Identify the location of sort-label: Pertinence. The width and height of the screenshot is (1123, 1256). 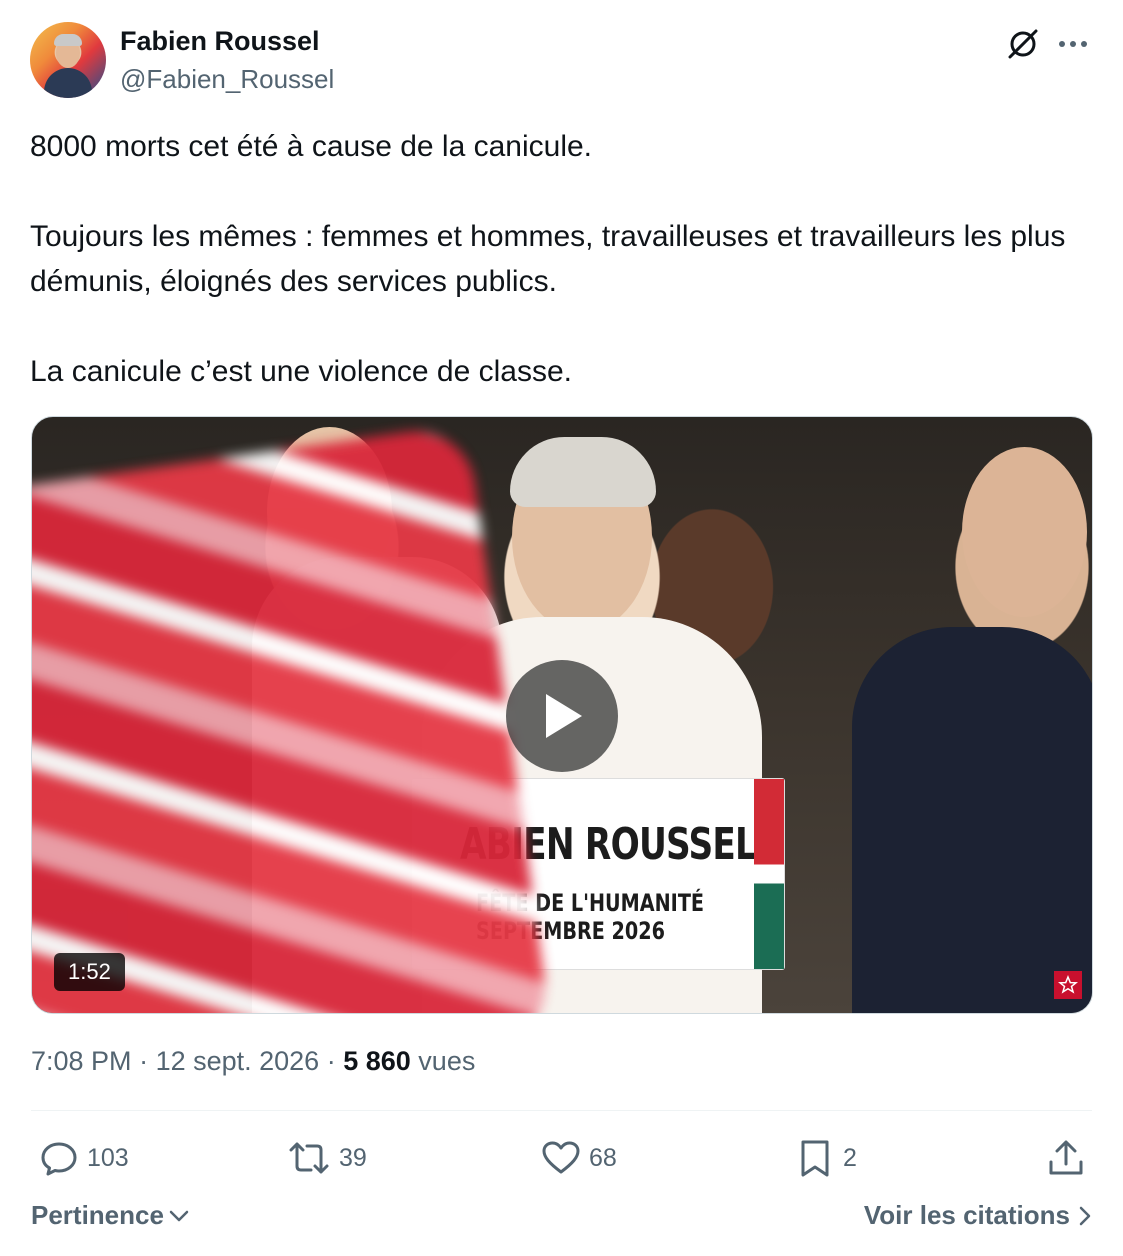
(97, 1215).